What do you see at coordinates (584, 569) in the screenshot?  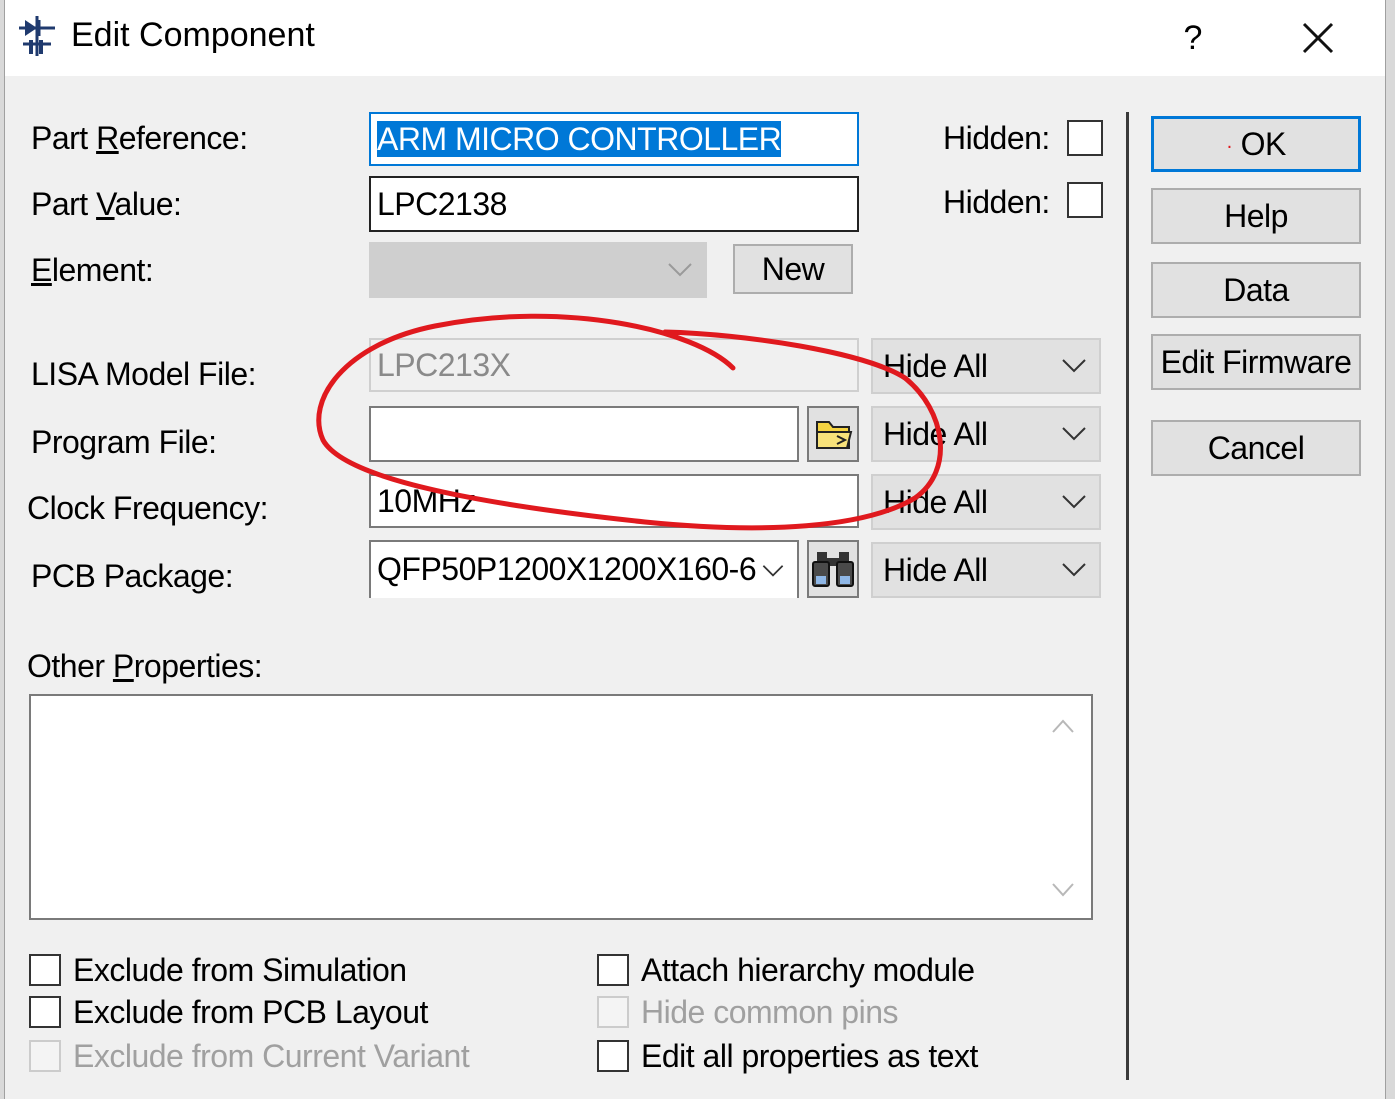 I see `pcb-package-select: QFP50P1200X1200X160-6` at bounding box center [584, 569].